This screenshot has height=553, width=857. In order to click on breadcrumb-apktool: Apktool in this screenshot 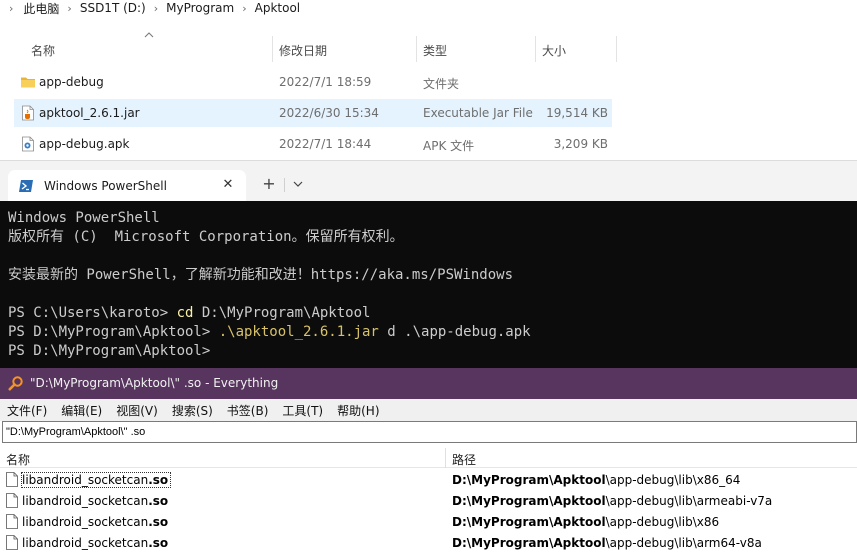, I will do `click(278, 8)`.